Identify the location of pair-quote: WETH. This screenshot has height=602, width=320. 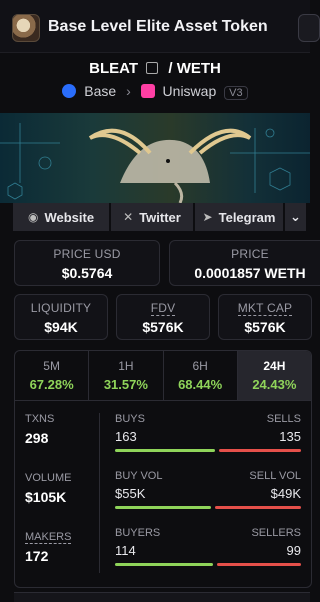
(198, 68).